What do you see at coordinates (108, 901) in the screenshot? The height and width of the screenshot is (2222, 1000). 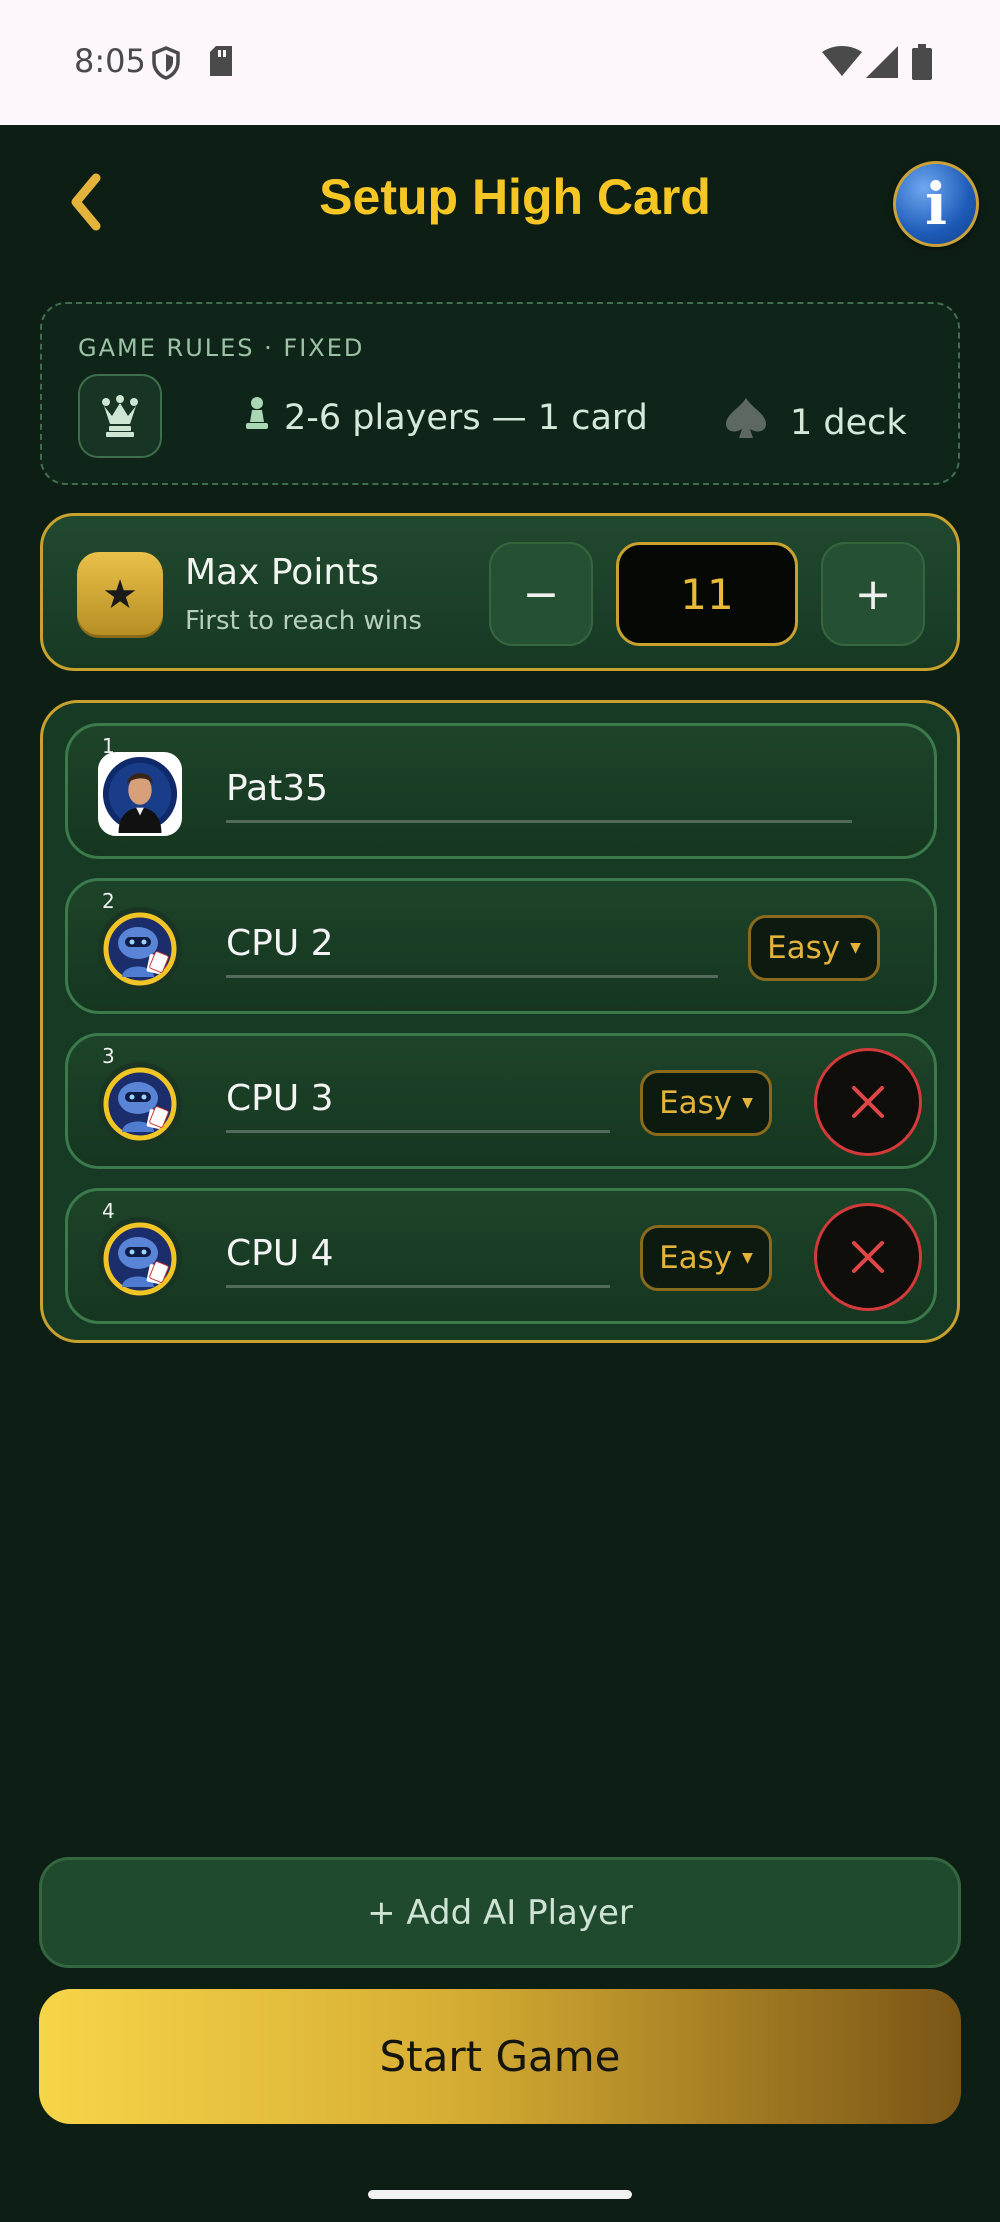 I see `player-number: 2` at bounding box center [108, 901].